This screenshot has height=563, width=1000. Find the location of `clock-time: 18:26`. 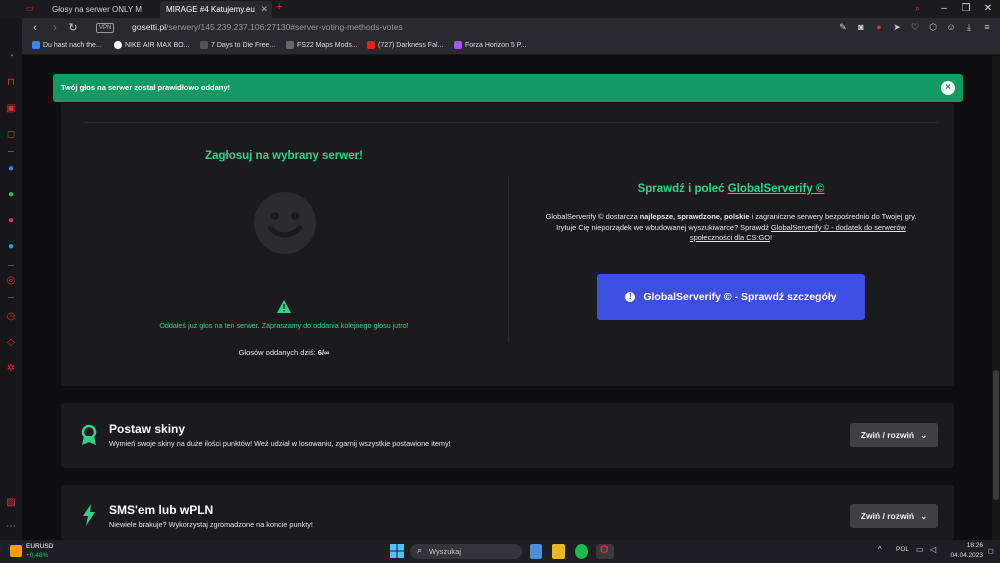

clock-time: 18:26 is located at coordinates (964, 545).